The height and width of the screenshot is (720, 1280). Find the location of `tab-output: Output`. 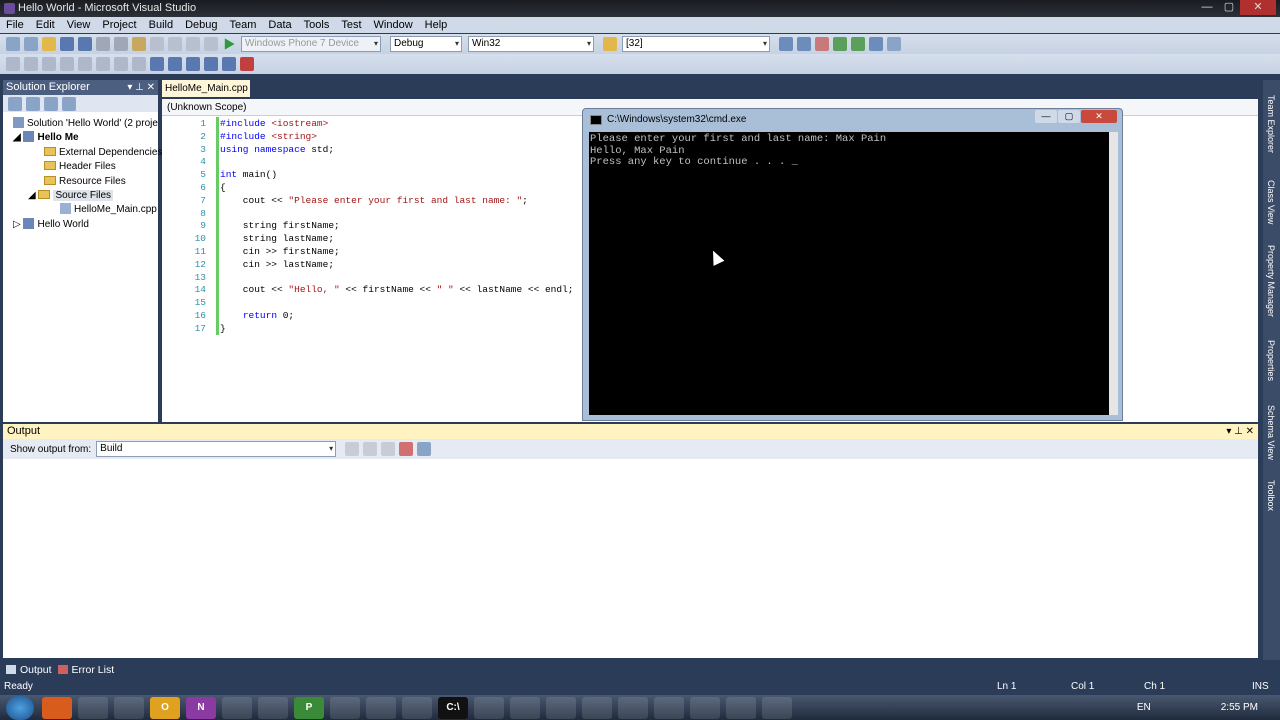

tab-output: Output is located at coordinates (29, 670).